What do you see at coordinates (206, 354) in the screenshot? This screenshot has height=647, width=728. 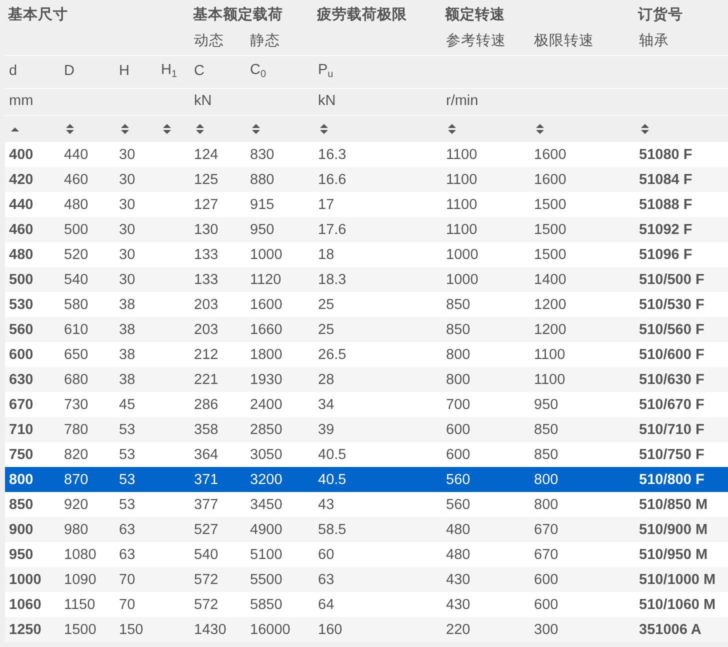 I see `table-cell: 212` at bounding box center [206, 354].